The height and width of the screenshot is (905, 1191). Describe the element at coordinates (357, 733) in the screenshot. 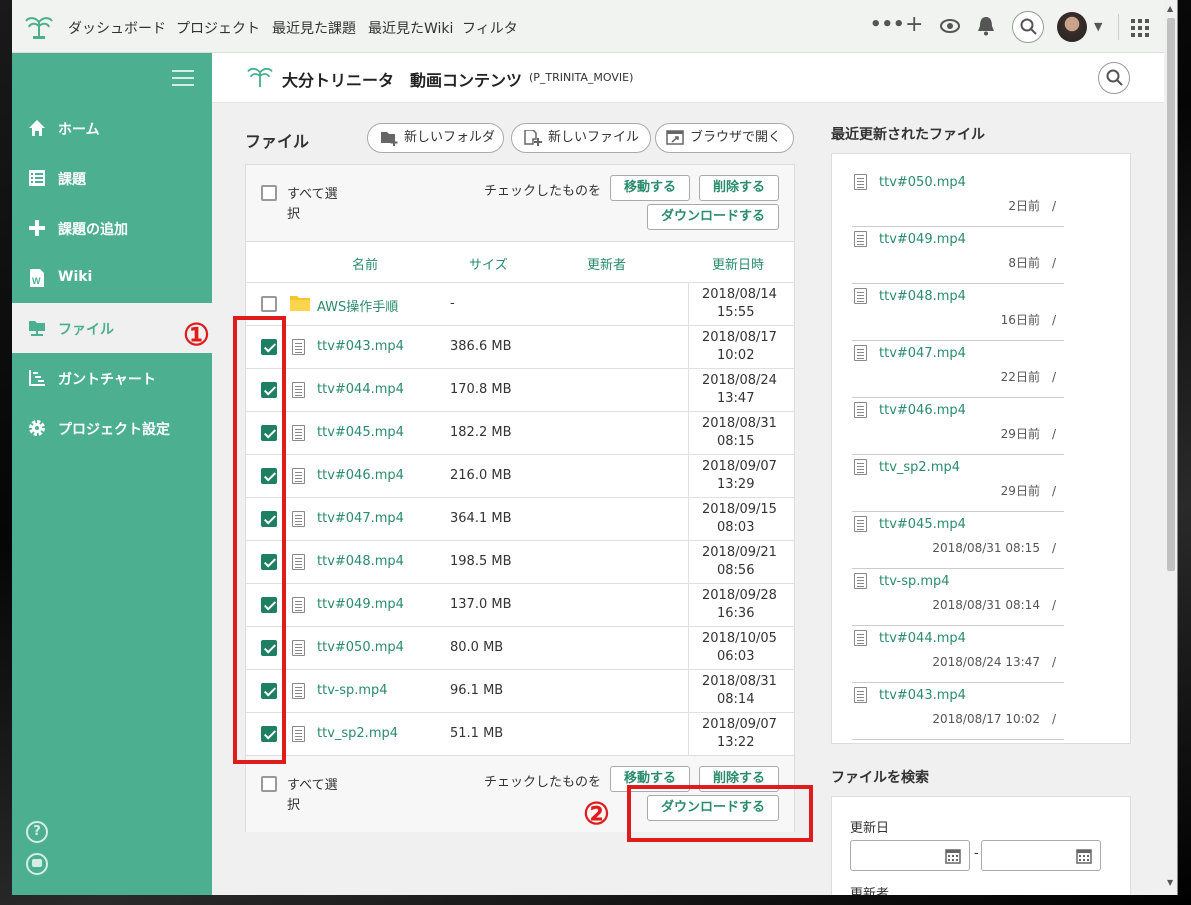

I see `file-name-link: ttv_sp2.mp4` at that location.